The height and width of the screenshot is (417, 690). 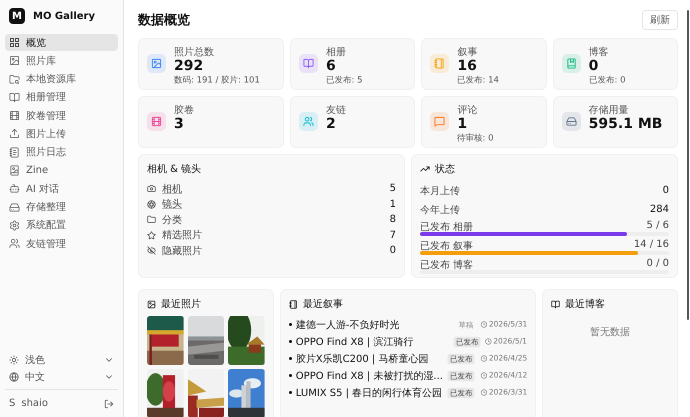 What do you see at coordinates (657, 226) in the screenshot?
I see `progress-reading: 5 / 6` at bounding box center [657, 226].